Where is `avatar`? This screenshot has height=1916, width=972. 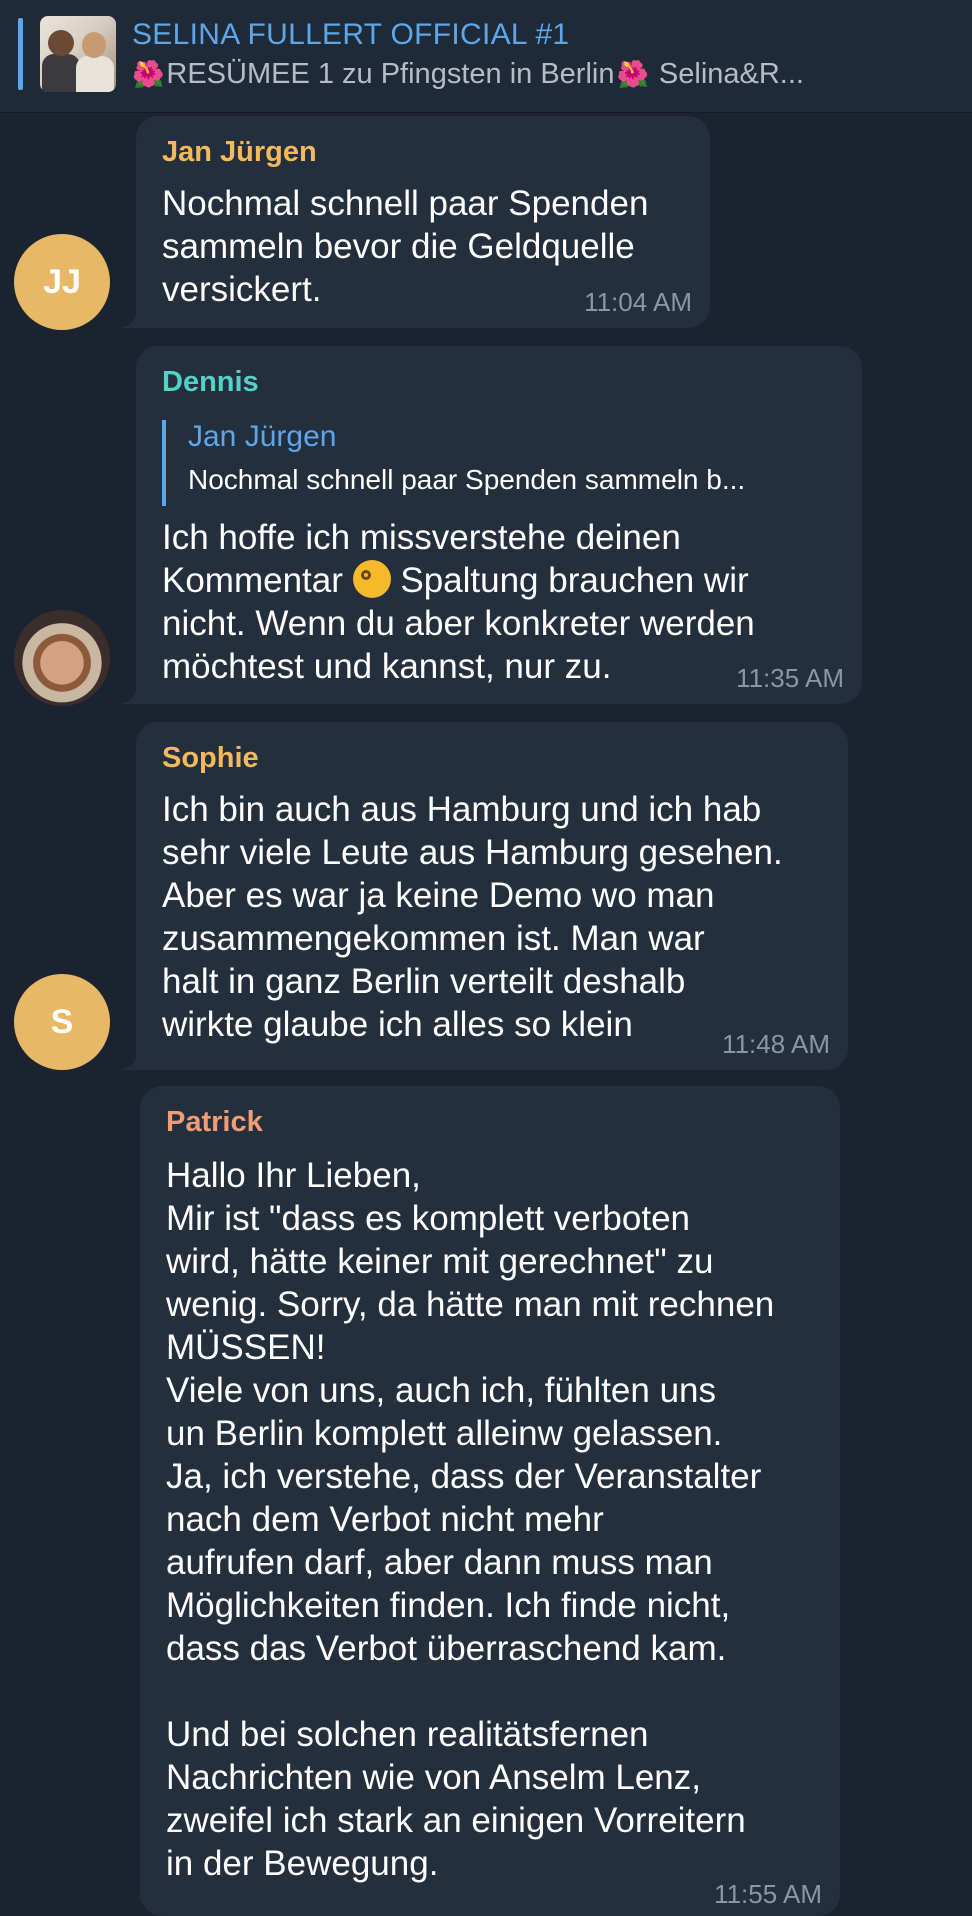 avatar is located at coordinates (62, 658).